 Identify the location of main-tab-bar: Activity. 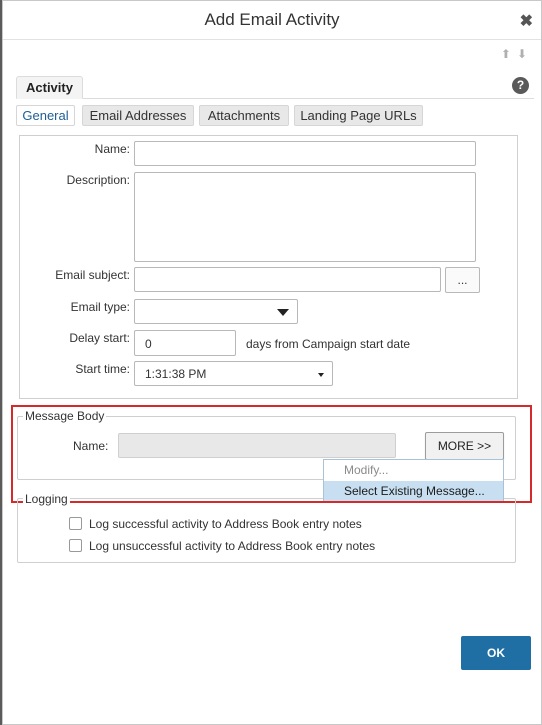
(275, 87).